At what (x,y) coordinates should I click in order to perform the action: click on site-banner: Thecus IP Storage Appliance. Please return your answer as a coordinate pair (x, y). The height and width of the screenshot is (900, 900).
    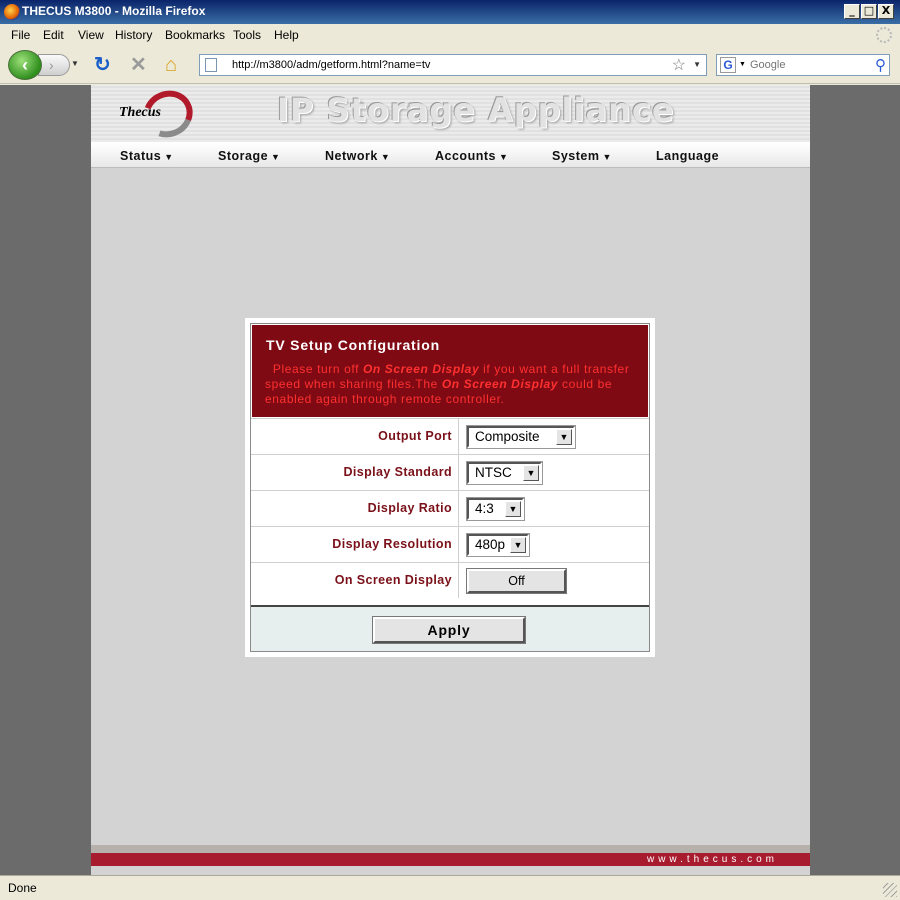
    Looking at the image, I should click on (450, 114).